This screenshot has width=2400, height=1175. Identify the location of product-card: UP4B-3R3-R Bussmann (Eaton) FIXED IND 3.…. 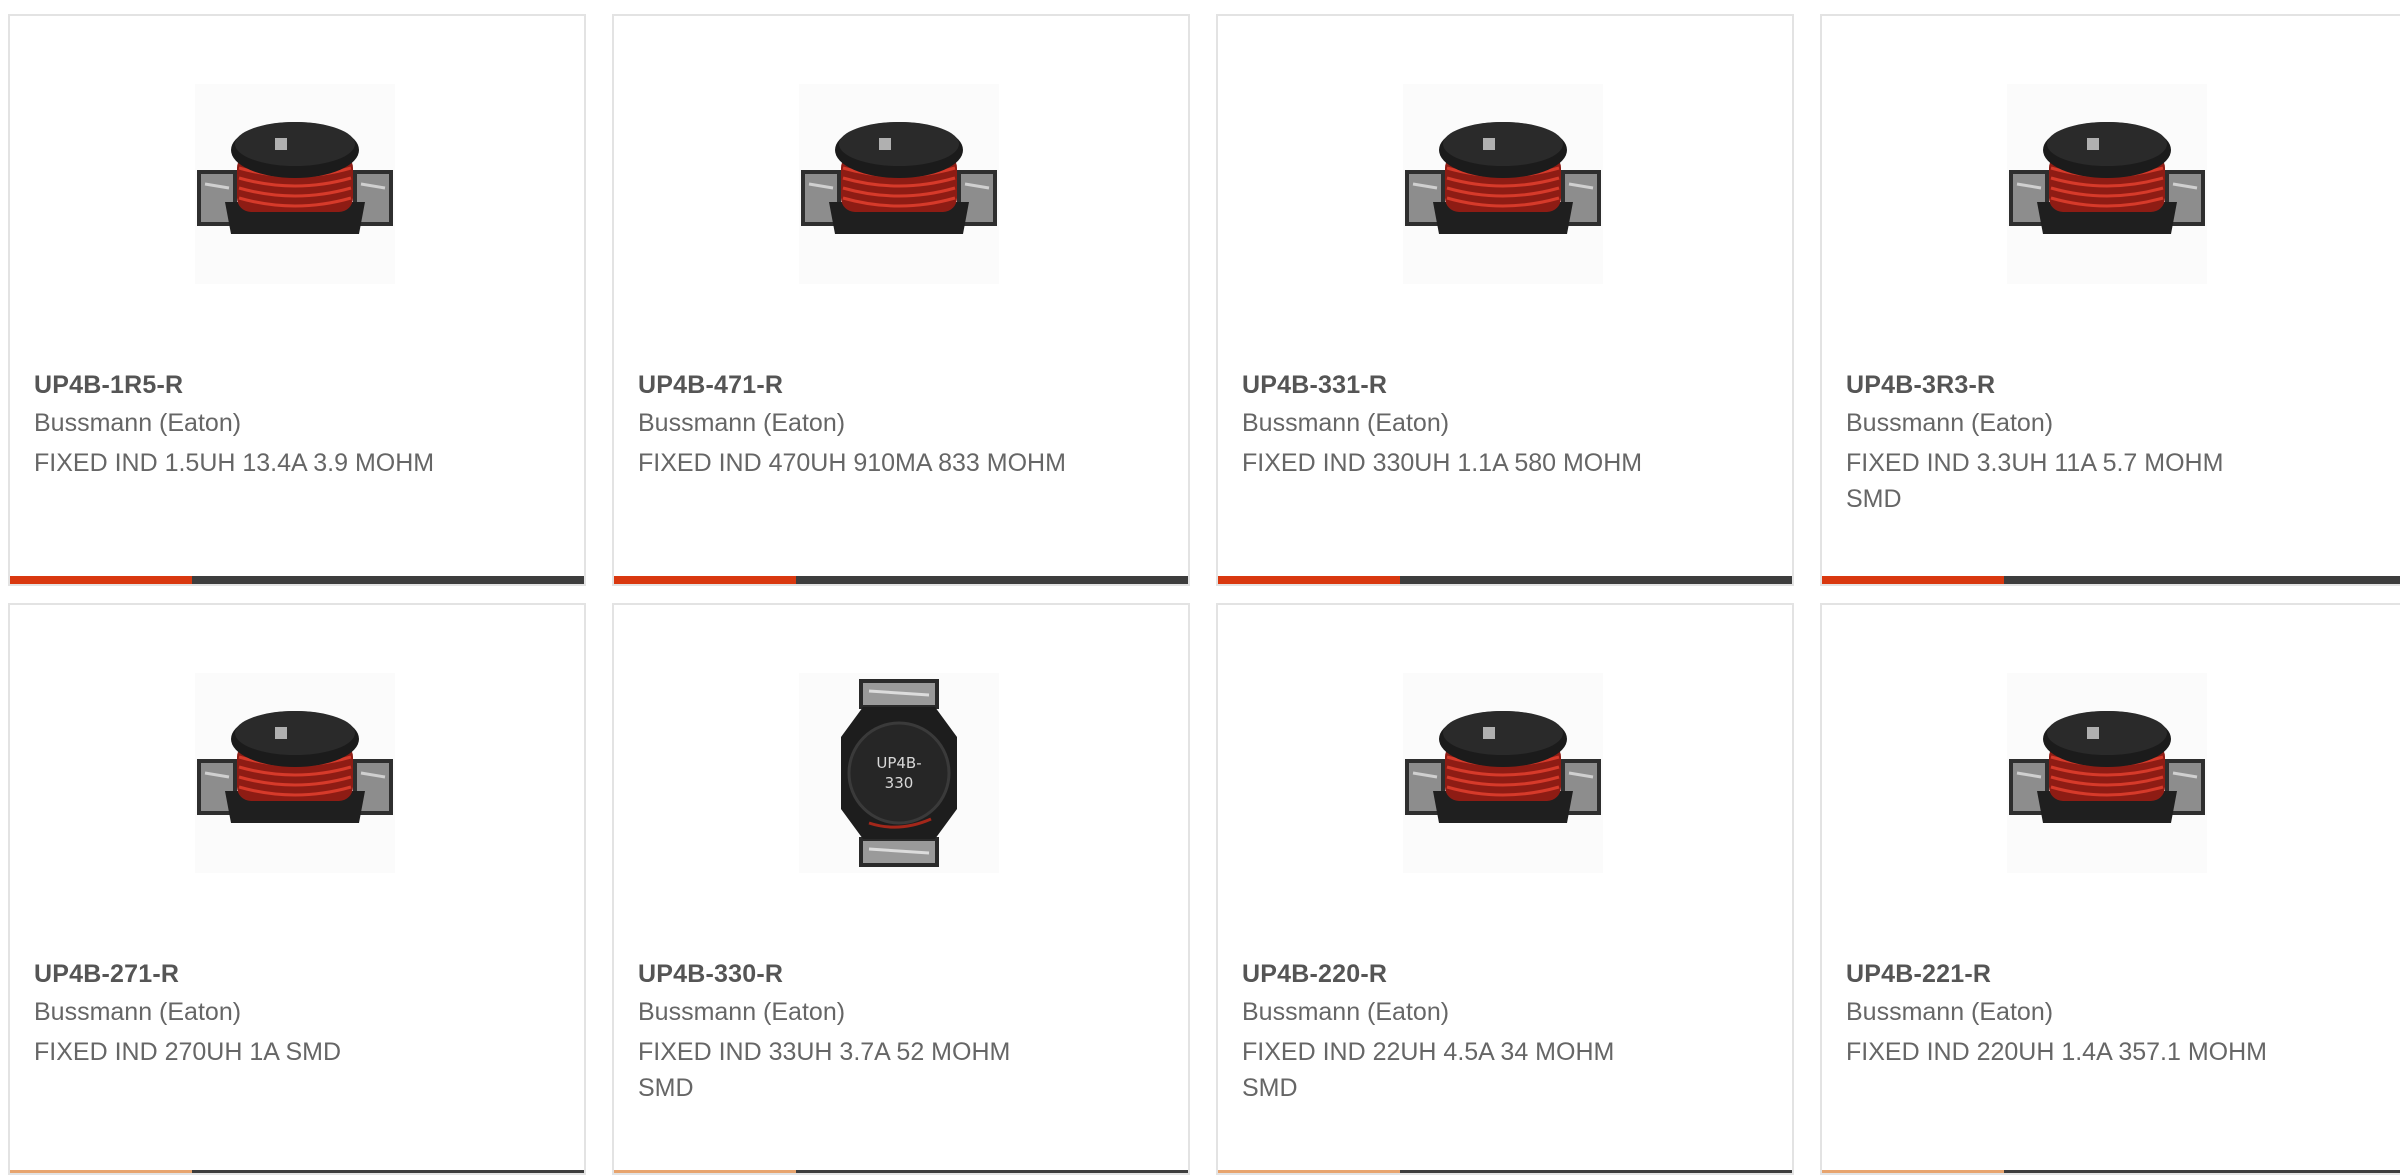
(2110, 300).